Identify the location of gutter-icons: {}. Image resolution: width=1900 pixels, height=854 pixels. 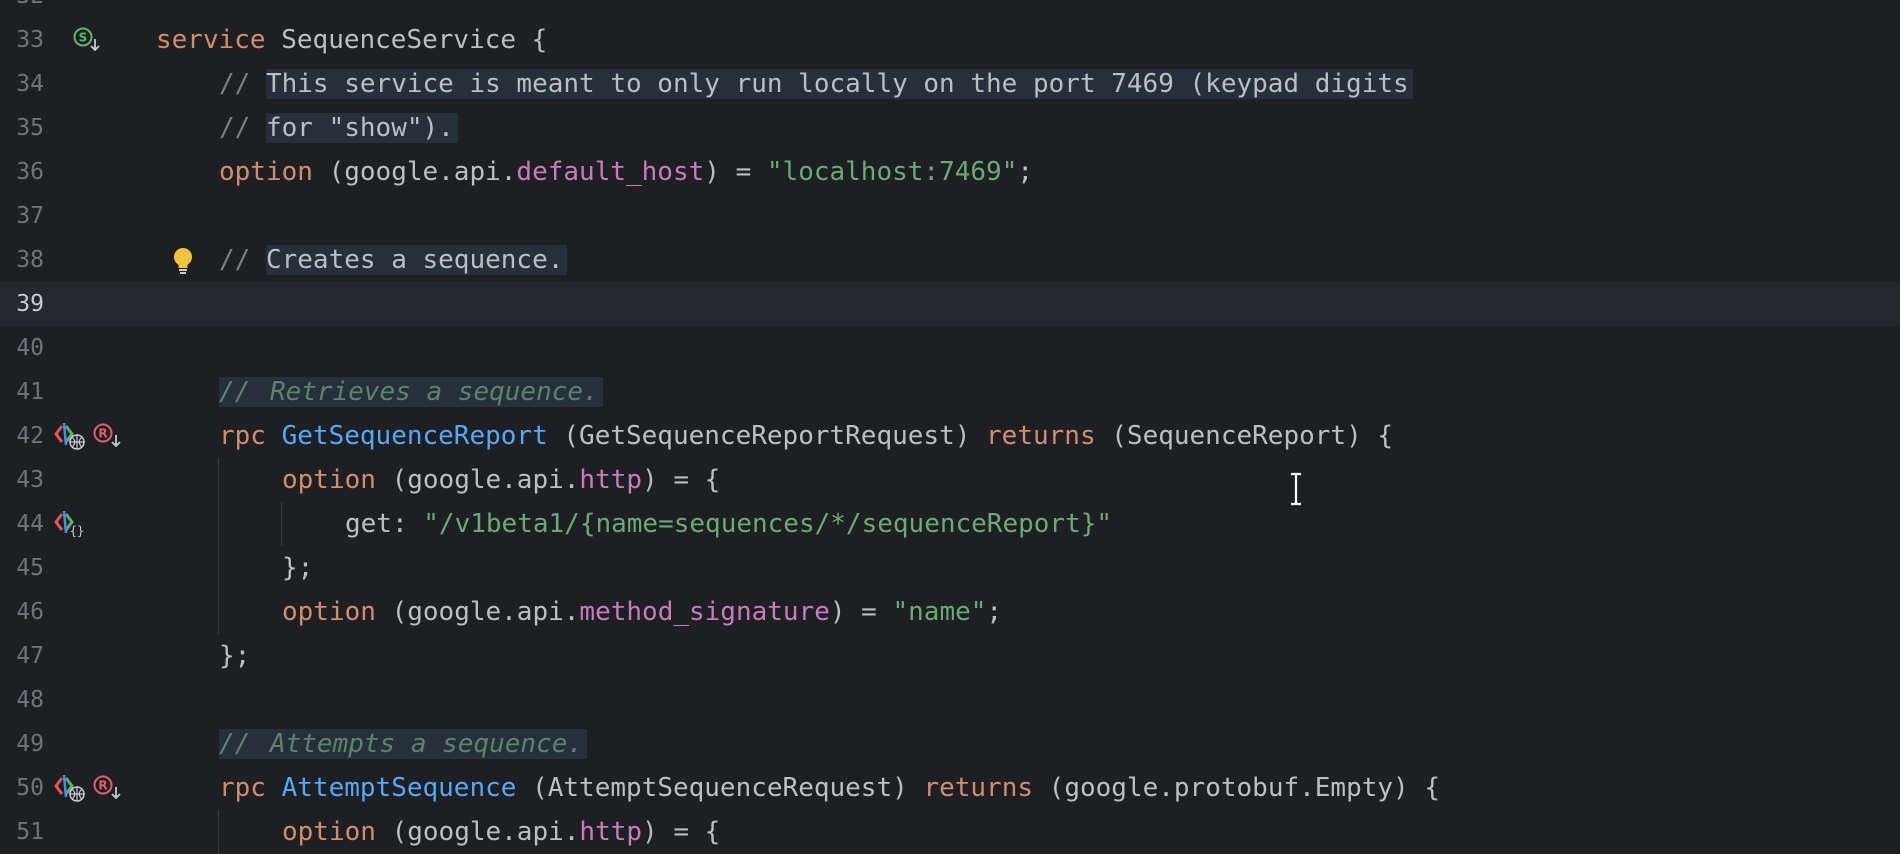
(72, 524).